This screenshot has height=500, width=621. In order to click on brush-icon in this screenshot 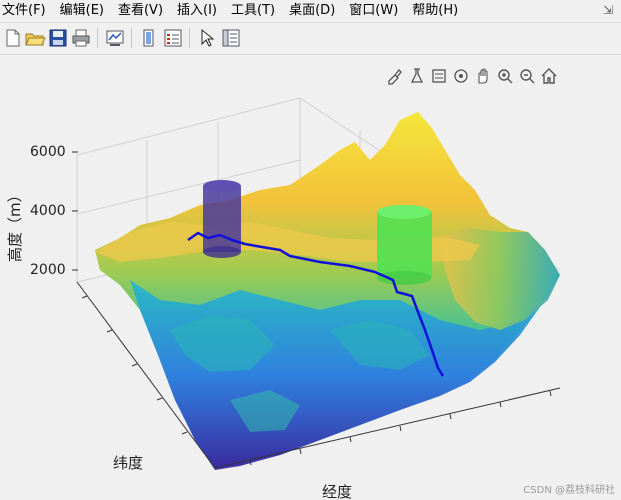, I will do `click(395, 76)`.